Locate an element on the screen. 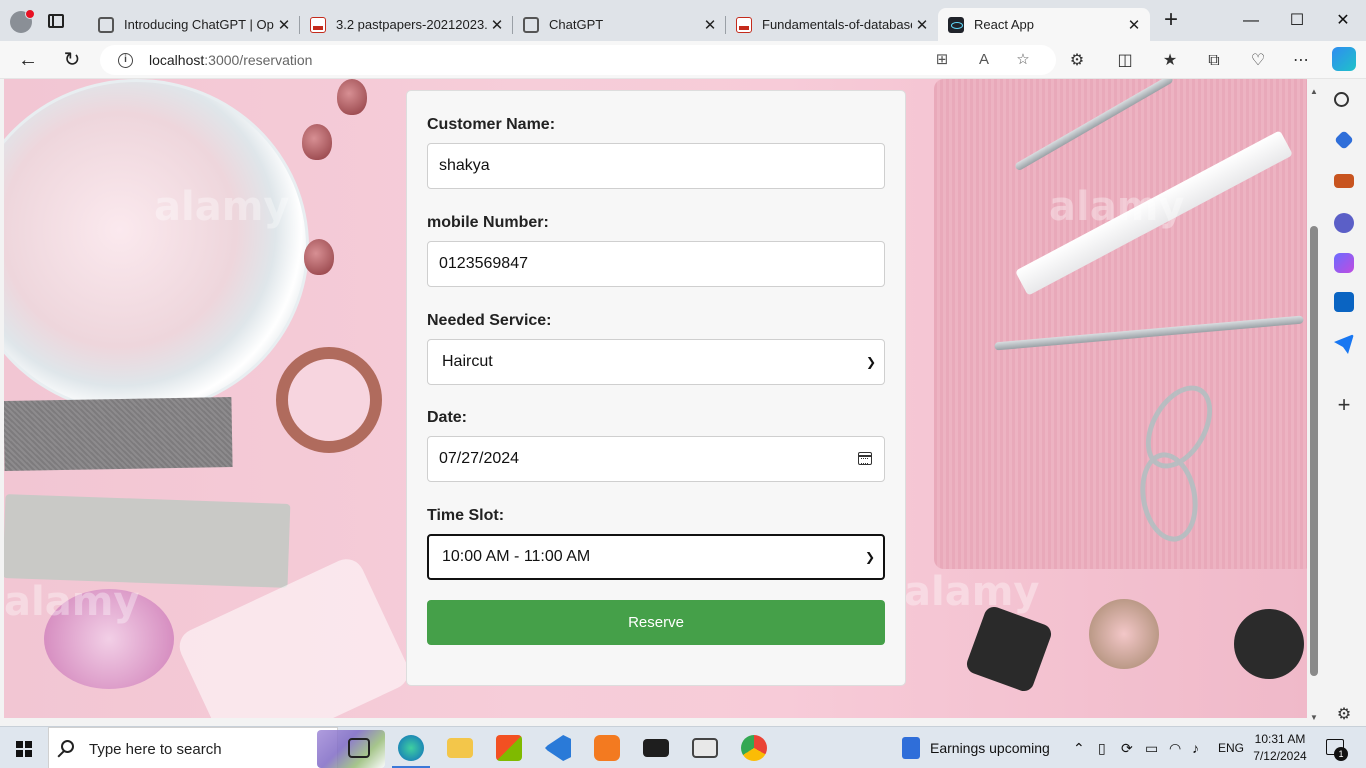 The image size is (1366, 768). terminal-icon is located at coordinates (656, 748).